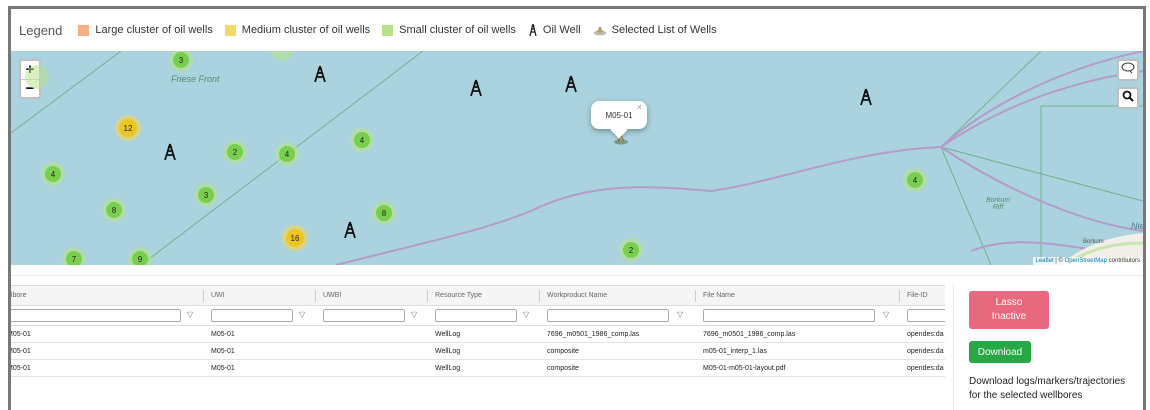  Describe the element at coordinates (563, 351) in the screenshot. I see `cell-workproduct: composite` at that location.